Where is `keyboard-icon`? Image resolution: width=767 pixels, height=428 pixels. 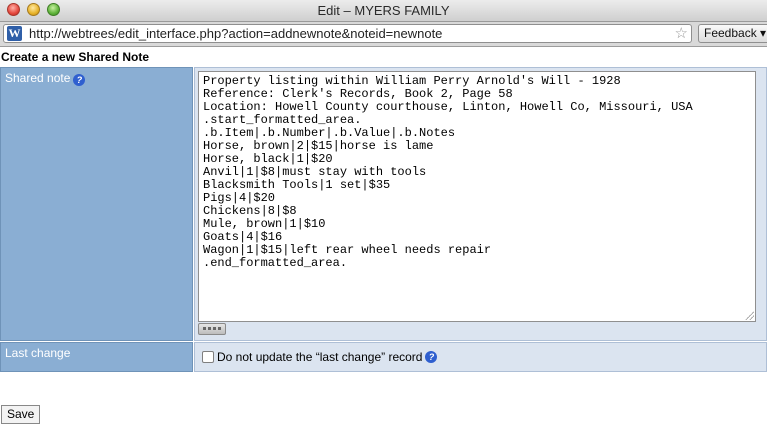
keyboard-icon is located at coordinates (212, 329).